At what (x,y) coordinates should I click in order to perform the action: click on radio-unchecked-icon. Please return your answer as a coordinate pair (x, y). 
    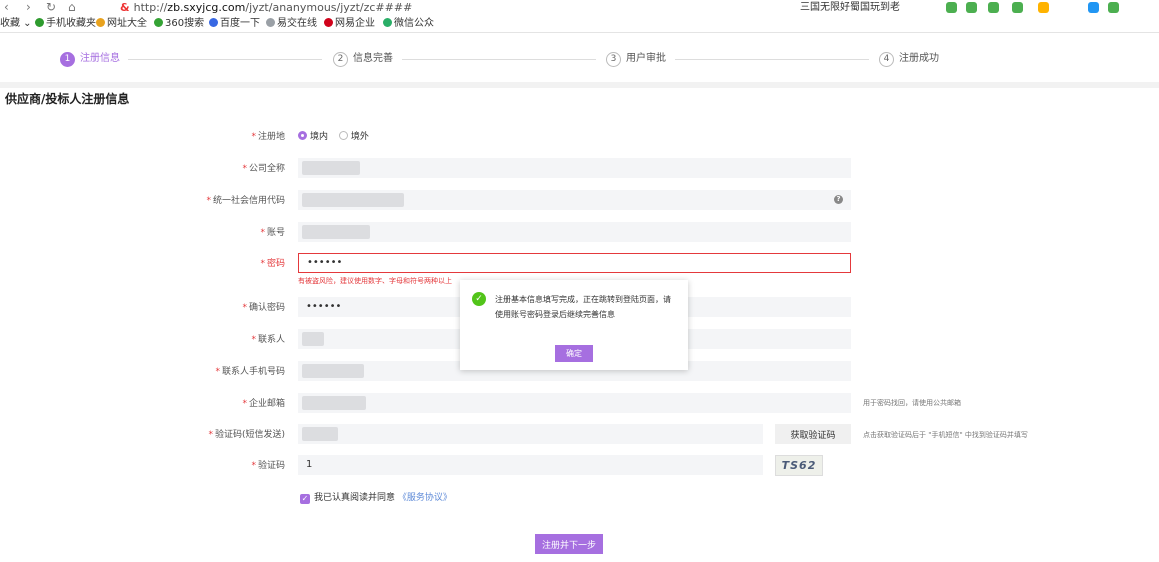
    Looking at the image, I should click on (343, 135).